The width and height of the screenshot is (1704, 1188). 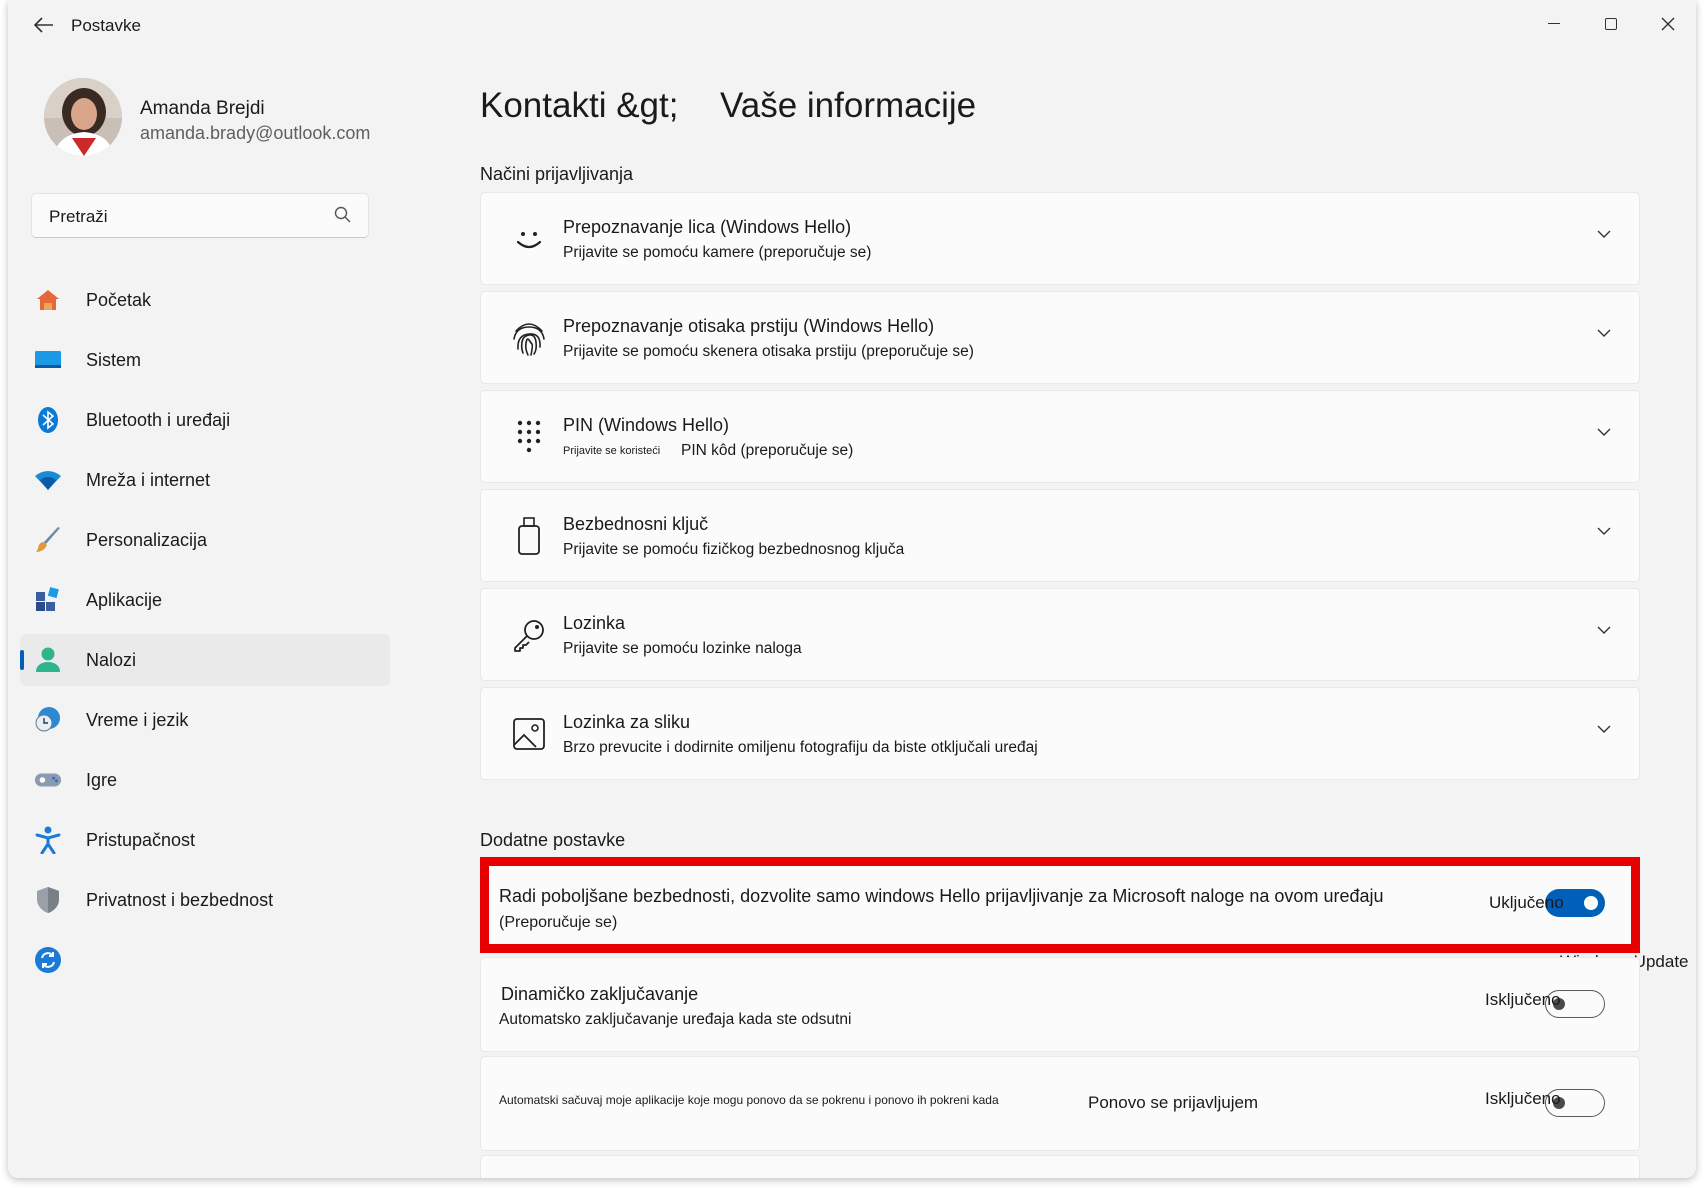 What do you see at coordinates (205, 960) in the screenshot?
I see `sidebar-item-windows-update` at bounding box center [205, 960].